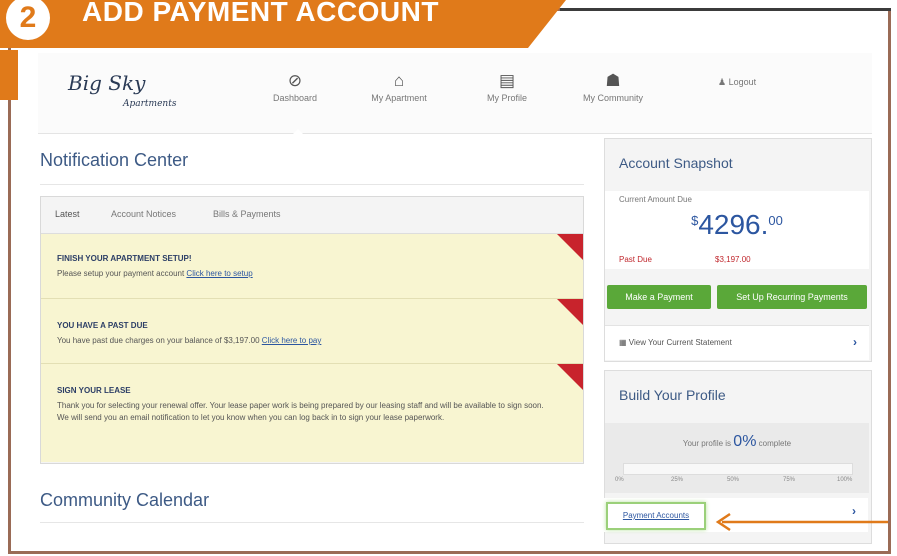 This screenshot has height=556, width=897. I want to click on nav-my-community: ☗ My Community, so click(613, 87).